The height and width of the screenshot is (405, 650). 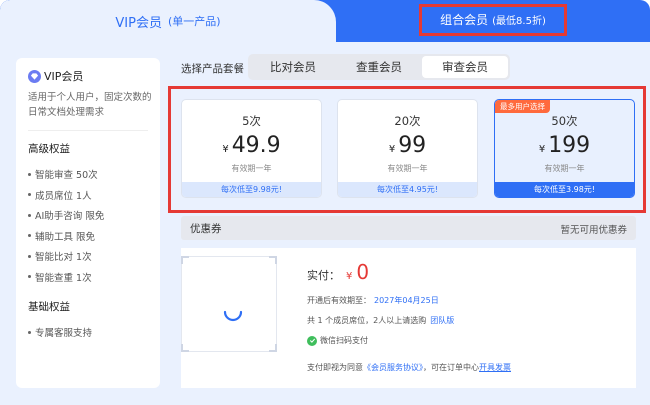 What do you see at coordinates (63, 196) in the screenshot?
I see `benefit-text: 成员席位 1人` at bounding box center [63, 196].